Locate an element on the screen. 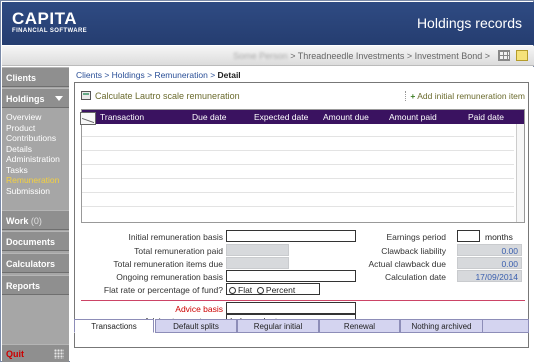 This screenshot has height=362, width=534. add-initial-remuneration-button: + Add initial remuneration item is located at coordinates (465, 96).